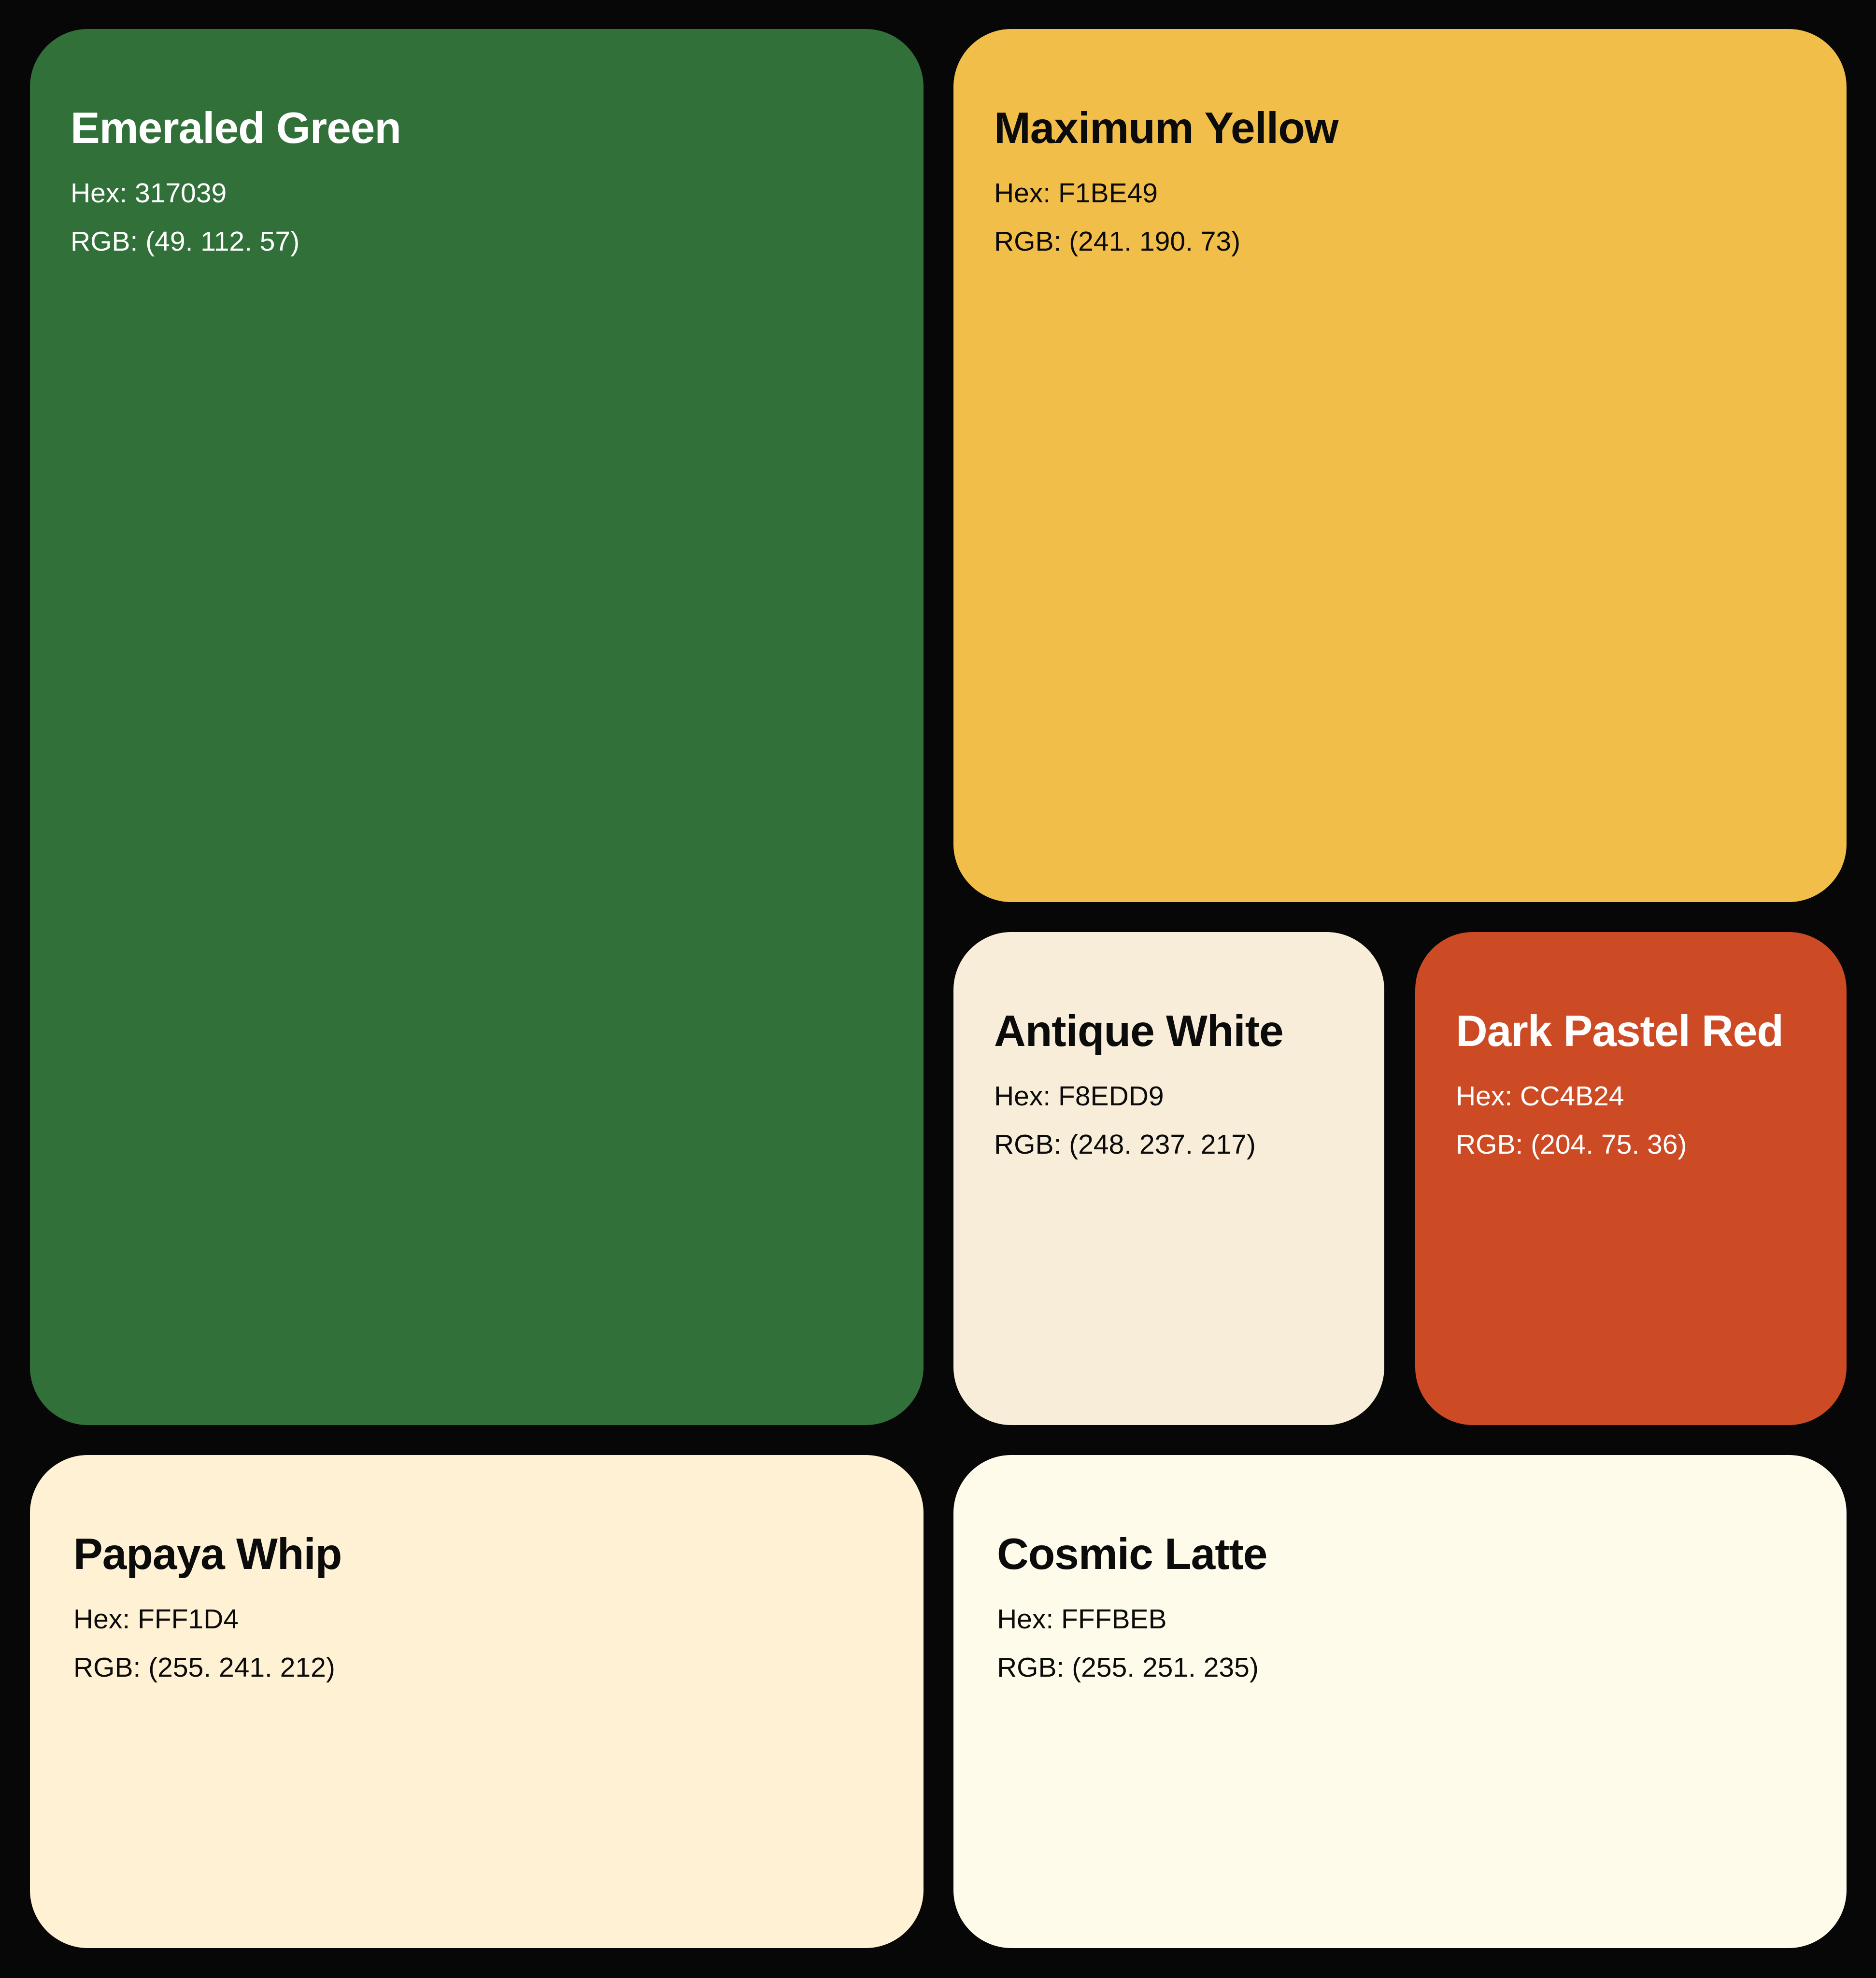  Describe the element at coordinates (1079, 1096) in the screenshot. I see `swatch-hex: Hex: F8EDD9` at that location.